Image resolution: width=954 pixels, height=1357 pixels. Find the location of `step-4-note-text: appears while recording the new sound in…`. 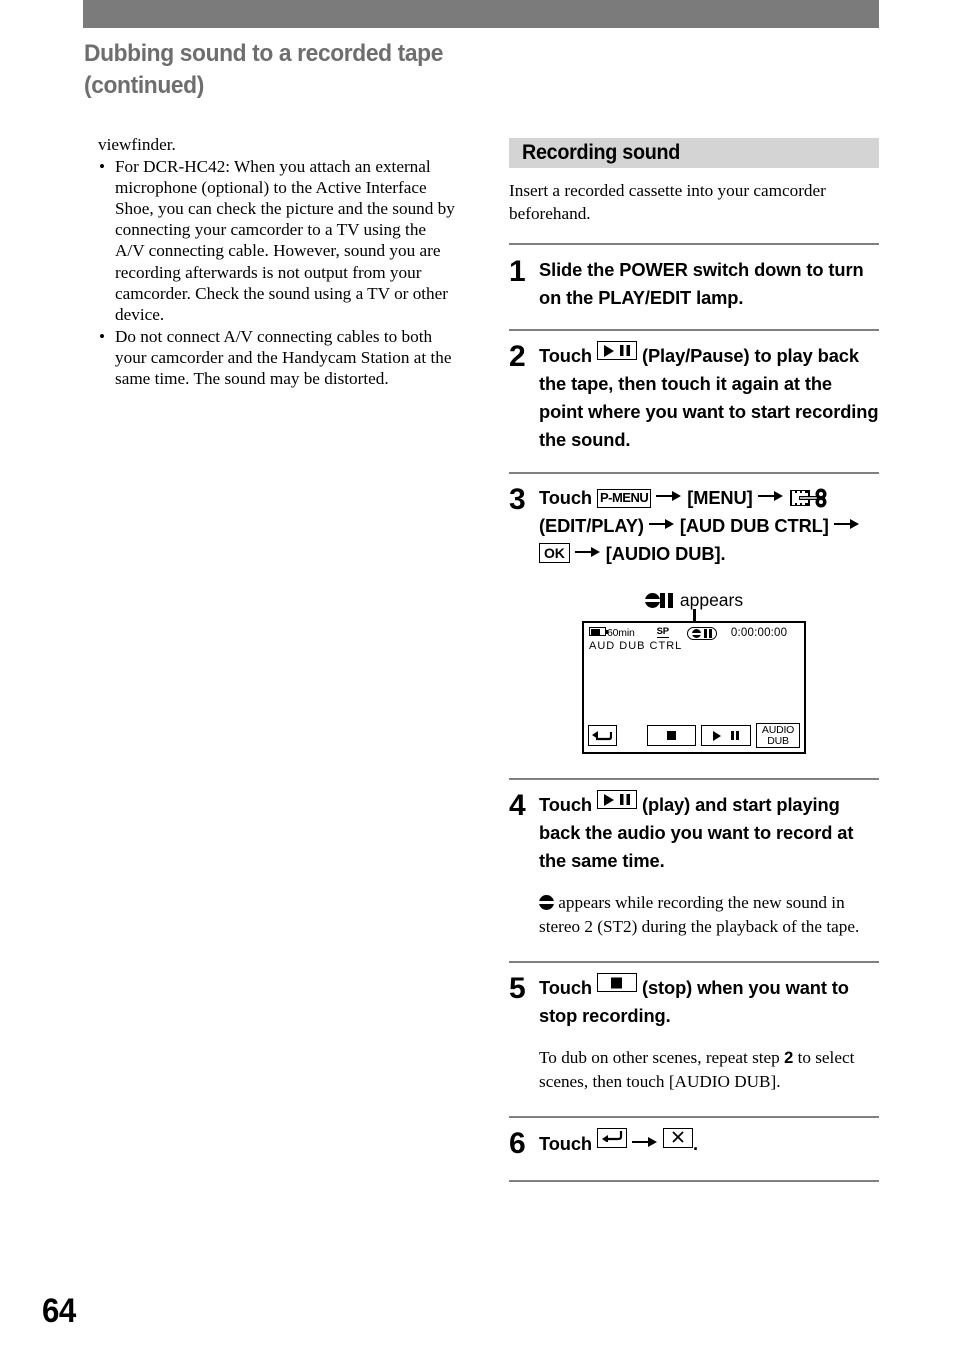

step-4-note-text: appears while recording the new sound in… is located at coordinates (699, 914).